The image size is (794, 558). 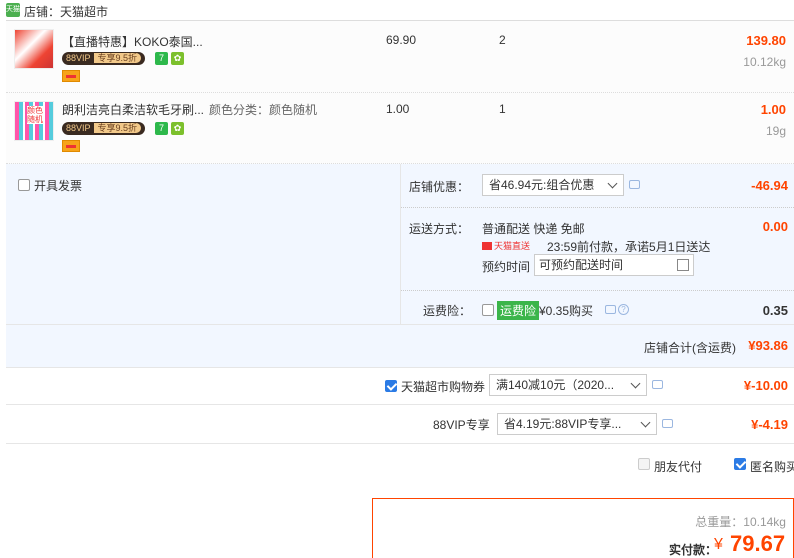 What do you see at coordinates (263, 110) in the screenshot?
I see `product-sku: 颜色分类：颜色随机` at bounding box center [263, 110].